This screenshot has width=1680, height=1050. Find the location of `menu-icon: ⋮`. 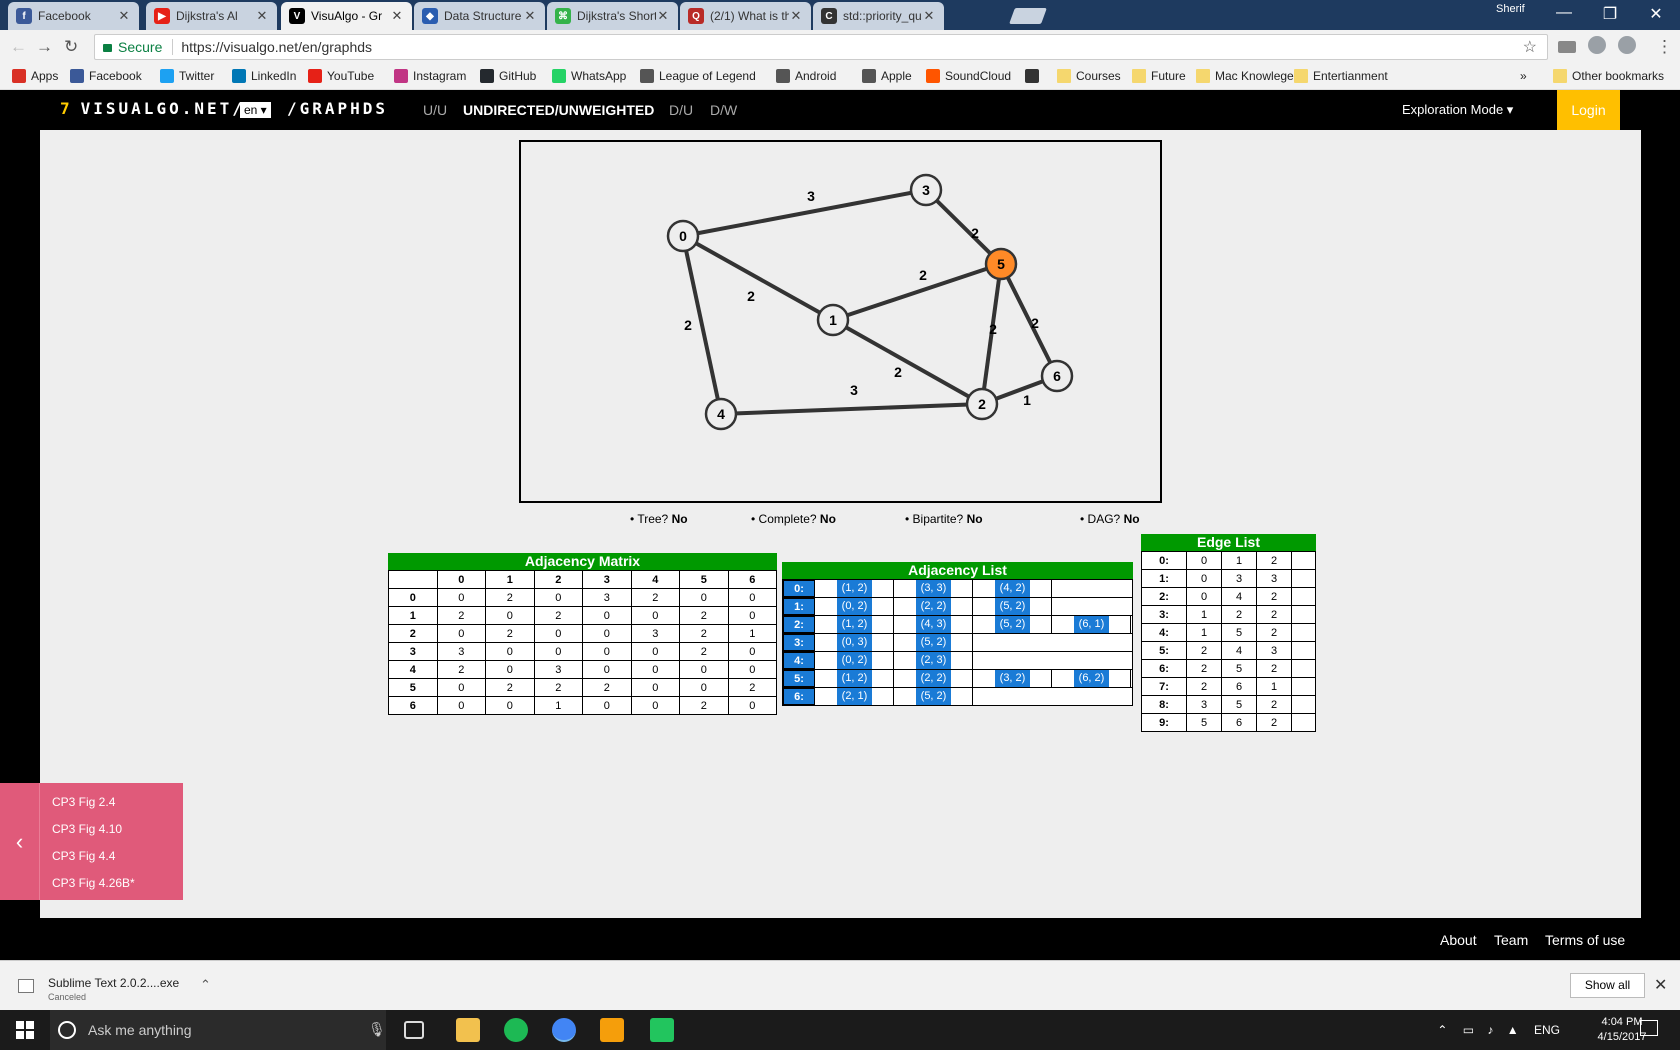

menu-icon: ⋮ is located at coordinates (1664, 47).